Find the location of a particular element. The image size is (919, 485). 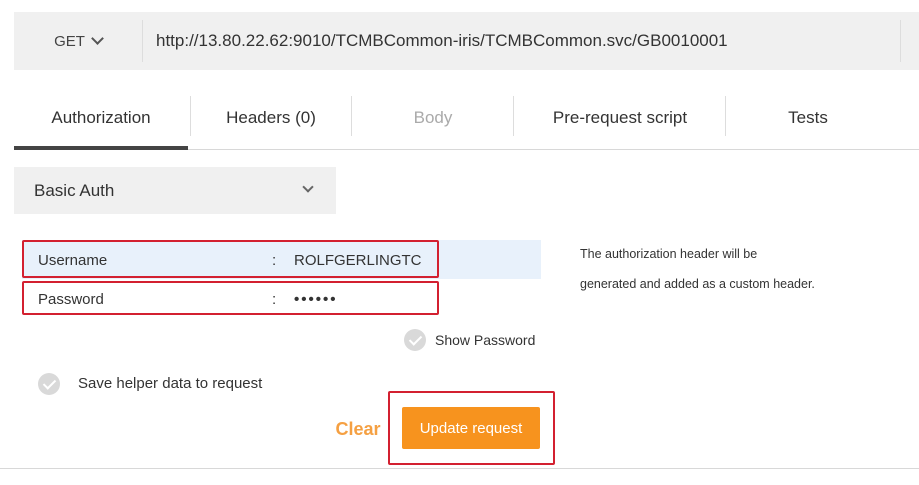

help-text-line: generated and added as a custom header. is located at coordinates (697, 284).